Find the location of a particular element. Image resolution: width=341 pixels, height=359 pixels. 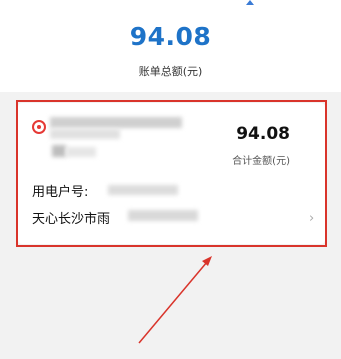

caret-up-icon is located at coordinates (250, 2).